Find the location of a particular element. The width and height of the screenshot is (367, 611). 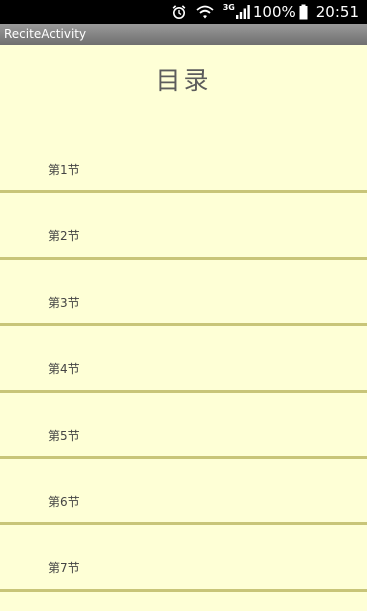

page-title: 目录 is located at coordinates (183, 80).